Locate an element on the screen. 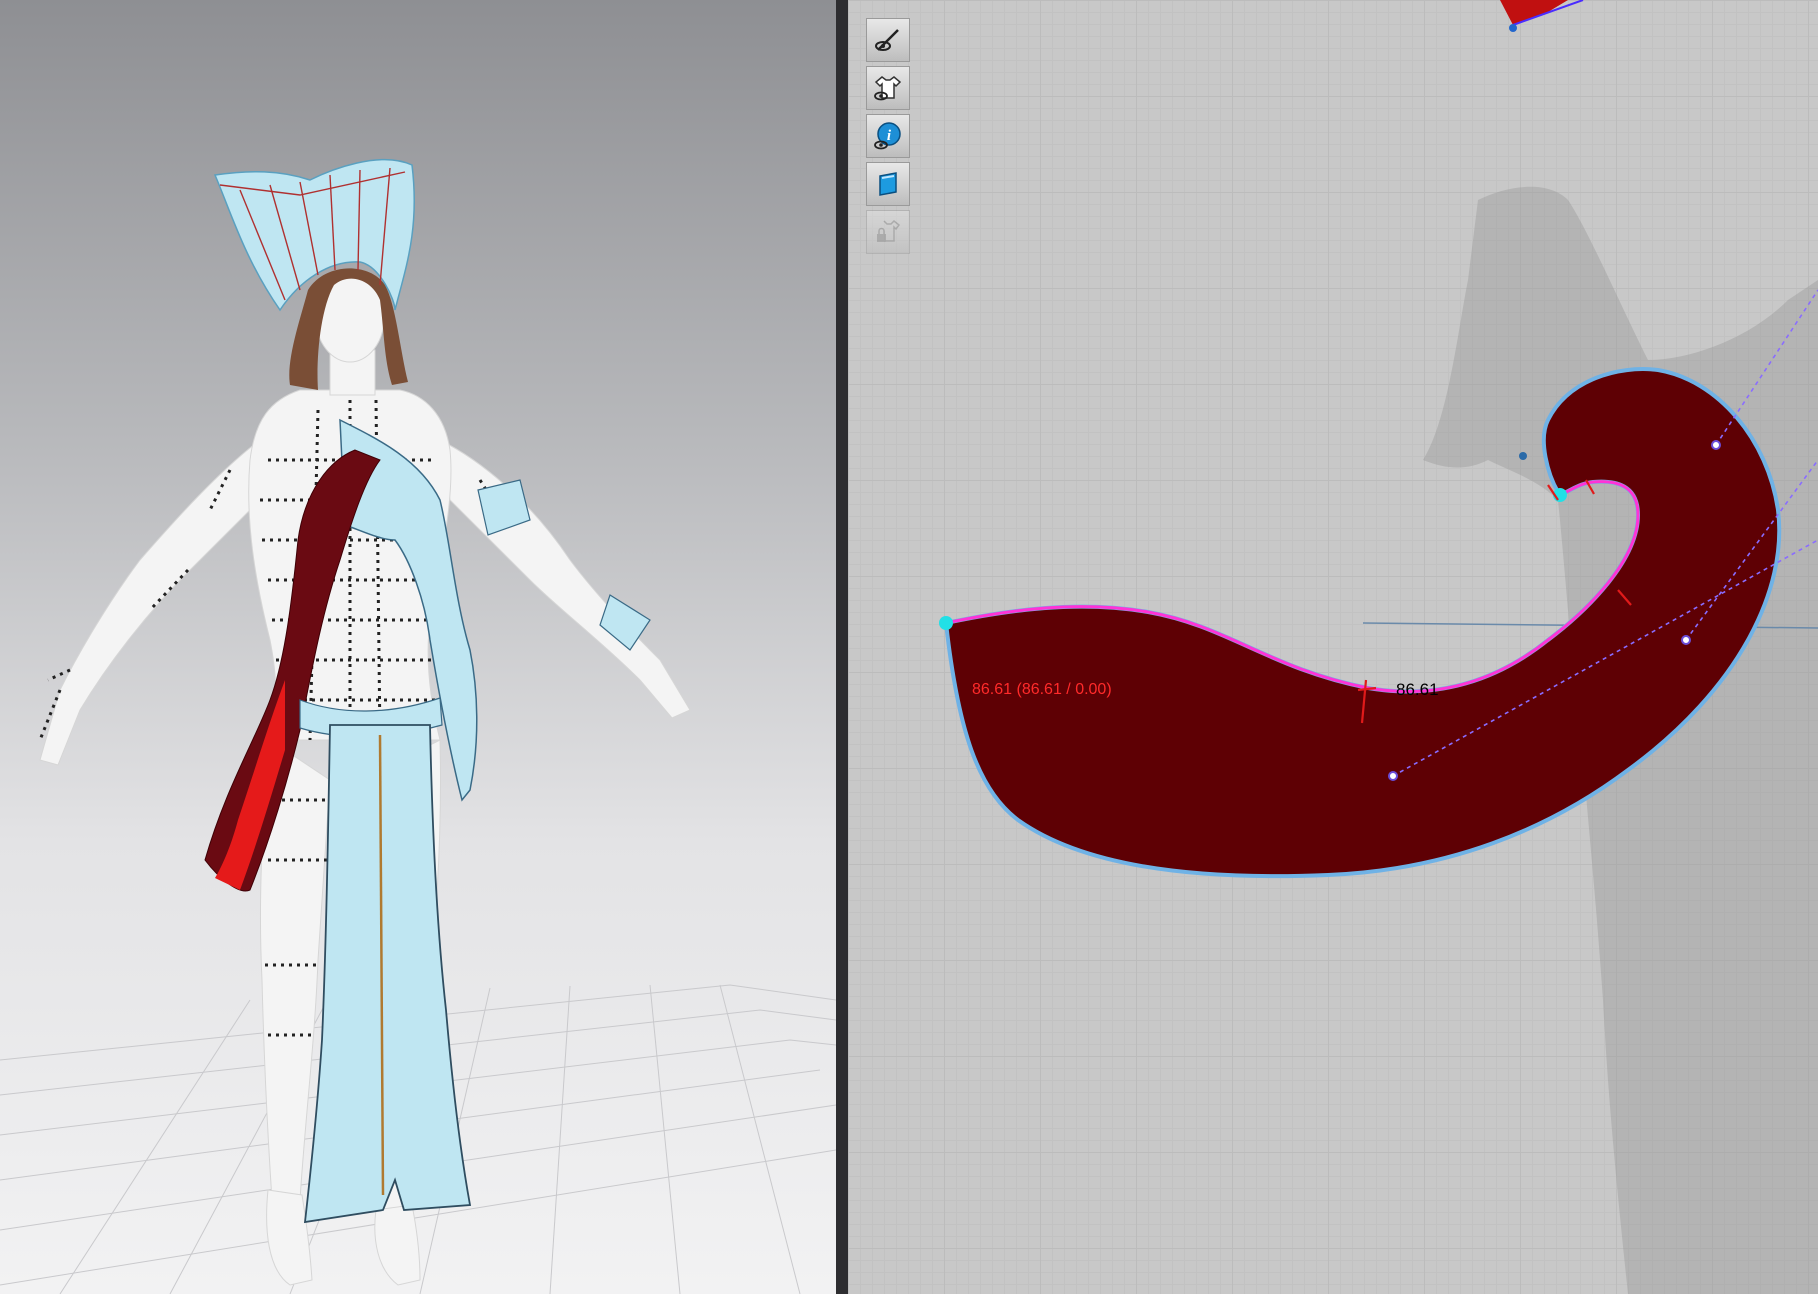  texture-button is located at coordinates (888, 184).